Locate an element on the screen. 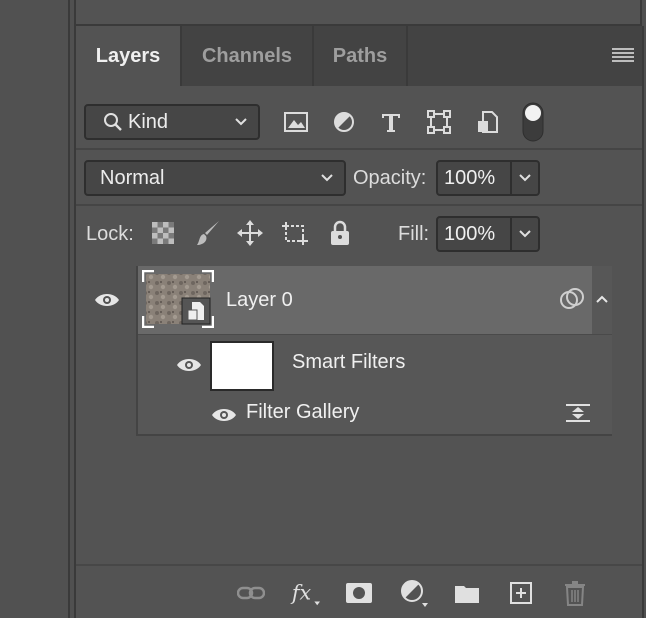  lock-position-move-icon is located at coordinates (250, 233).